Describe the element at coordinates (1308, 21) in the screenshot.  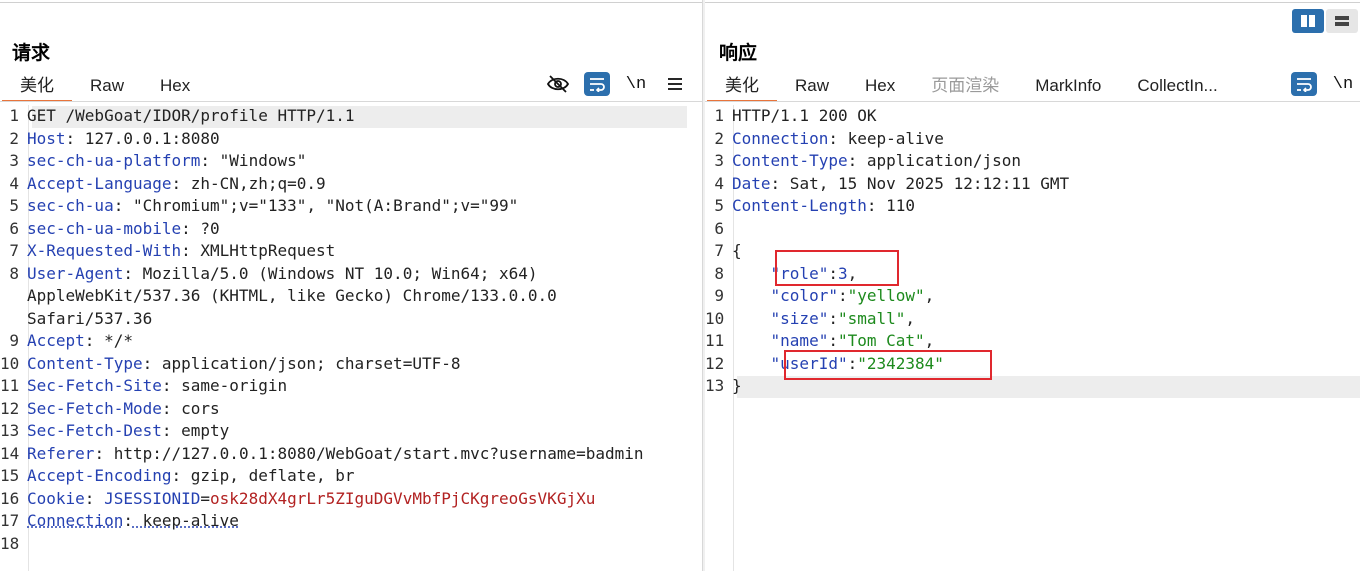
I see `split-columns-icon` at that location.